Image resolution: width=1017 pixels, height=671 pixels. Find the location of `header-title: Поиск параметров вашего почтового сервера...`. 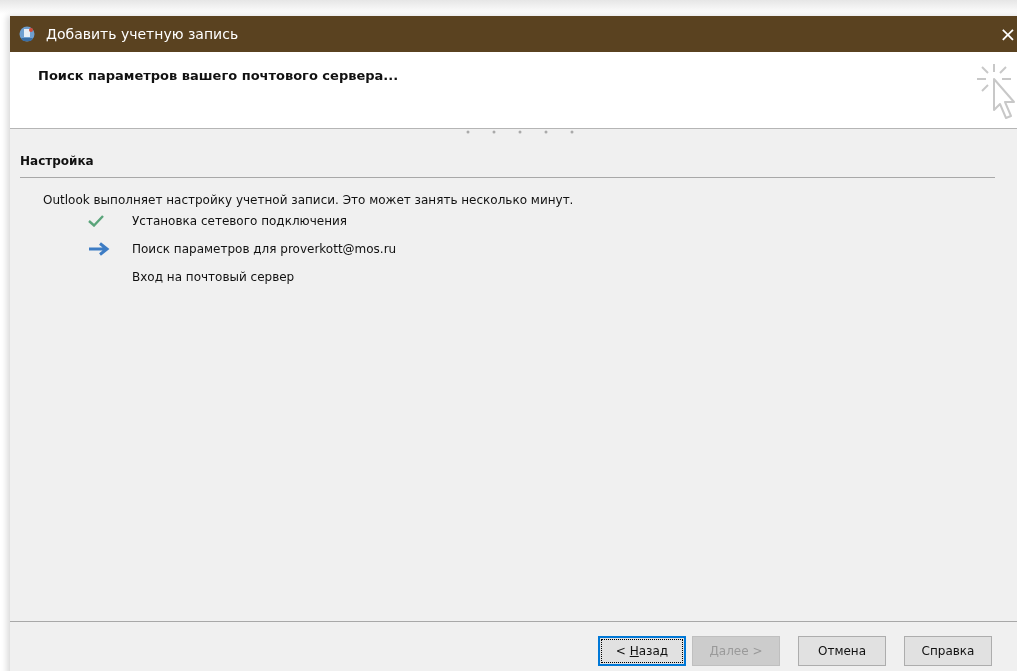

header-title: Поиск параметров вашего почтового сервера... is located at coordinates (218, 75).